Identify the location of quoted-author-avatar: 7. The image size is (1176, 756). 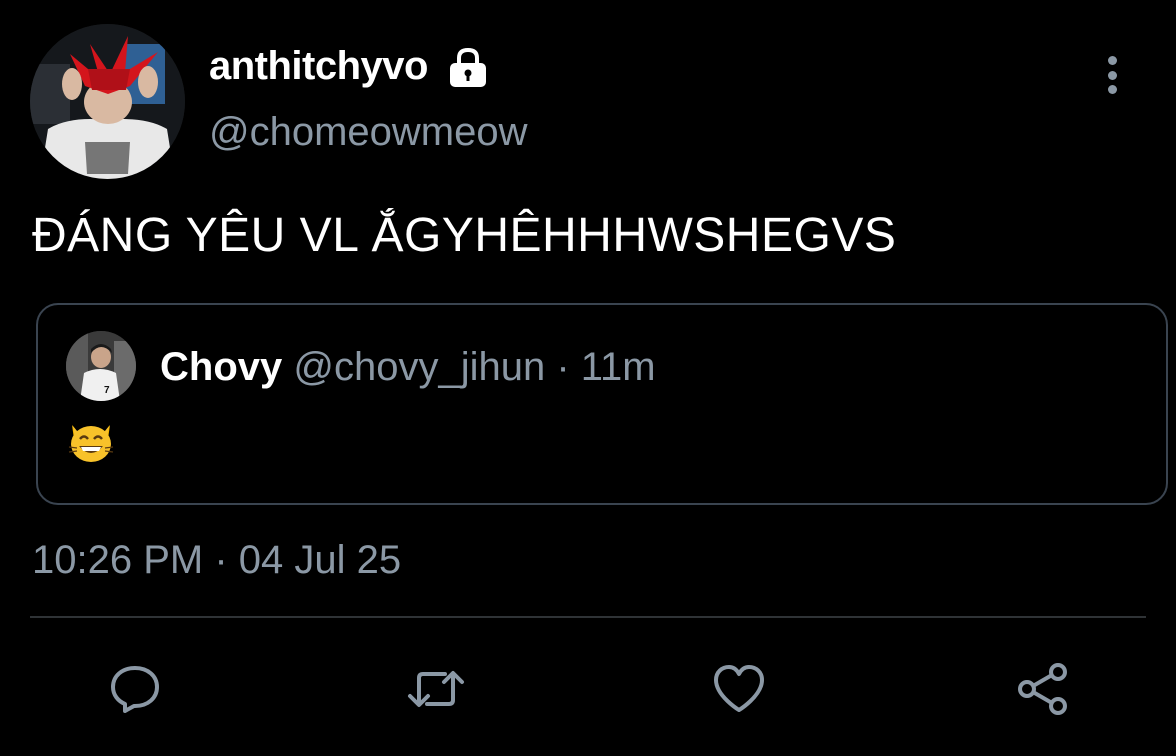
(101, 366).